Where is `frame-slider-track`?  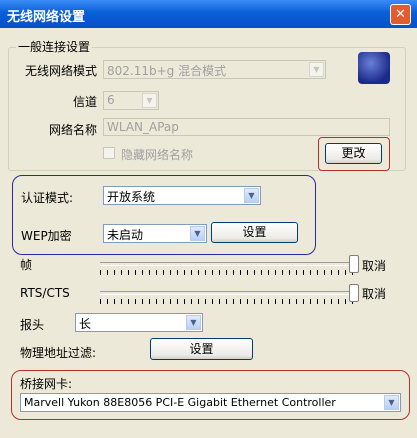 frame-slider-track is located at coordinates (226, 264).